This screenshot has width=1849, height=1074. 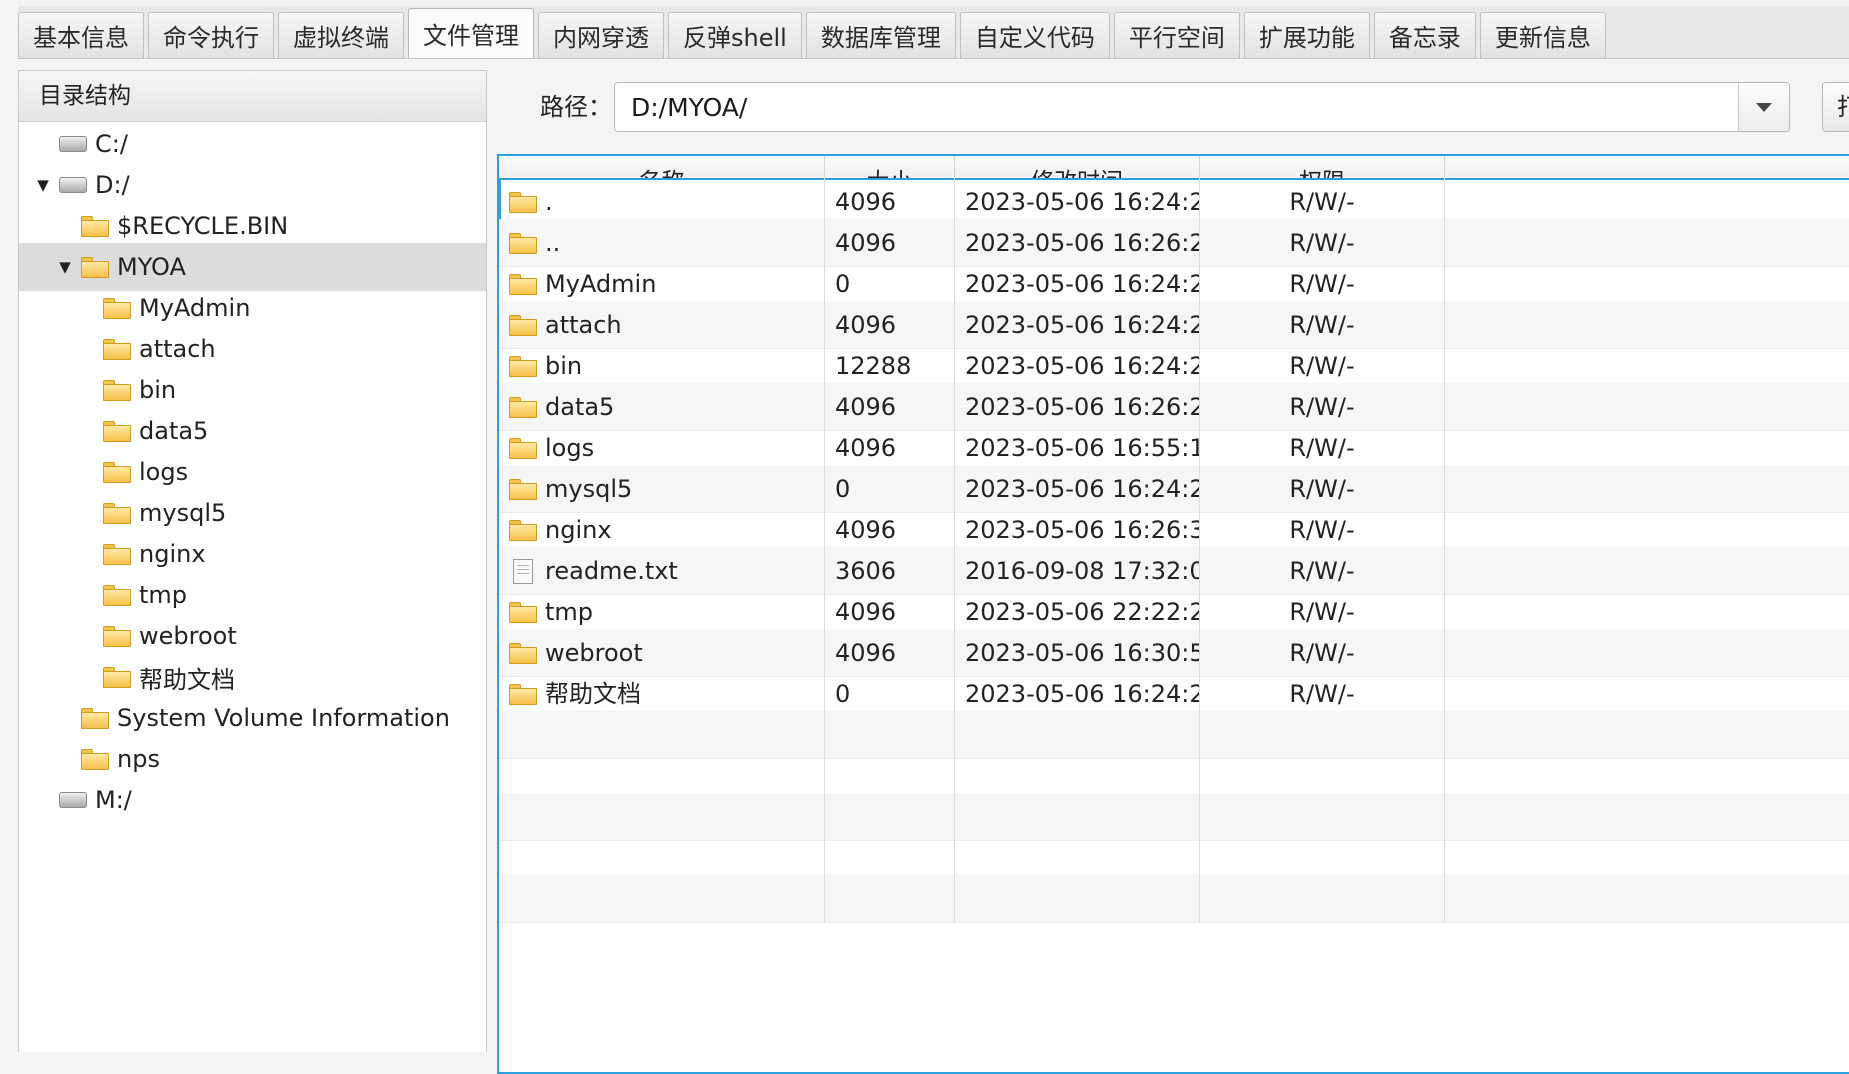 I want to click on tree-node-label: C:/, so click(x=111, y=144).